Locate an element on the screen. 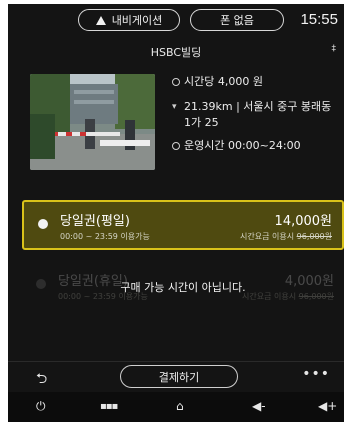 The image size is (350, 427). status-bar: 내비게이션 폰 없음 15:55 is located at coordinates (176, 20).